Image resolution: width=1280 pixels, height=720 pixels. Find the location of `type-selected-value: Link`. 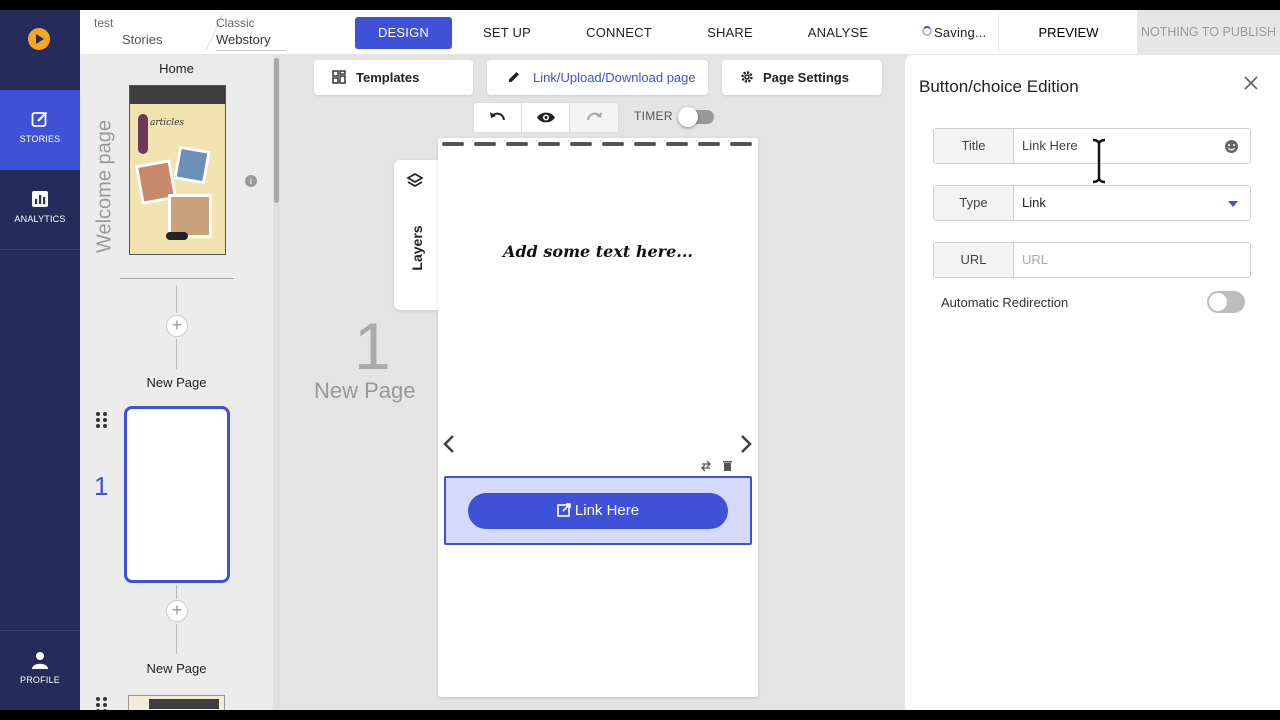

type-selected-value: Link is located at coordinates (1034, 203).